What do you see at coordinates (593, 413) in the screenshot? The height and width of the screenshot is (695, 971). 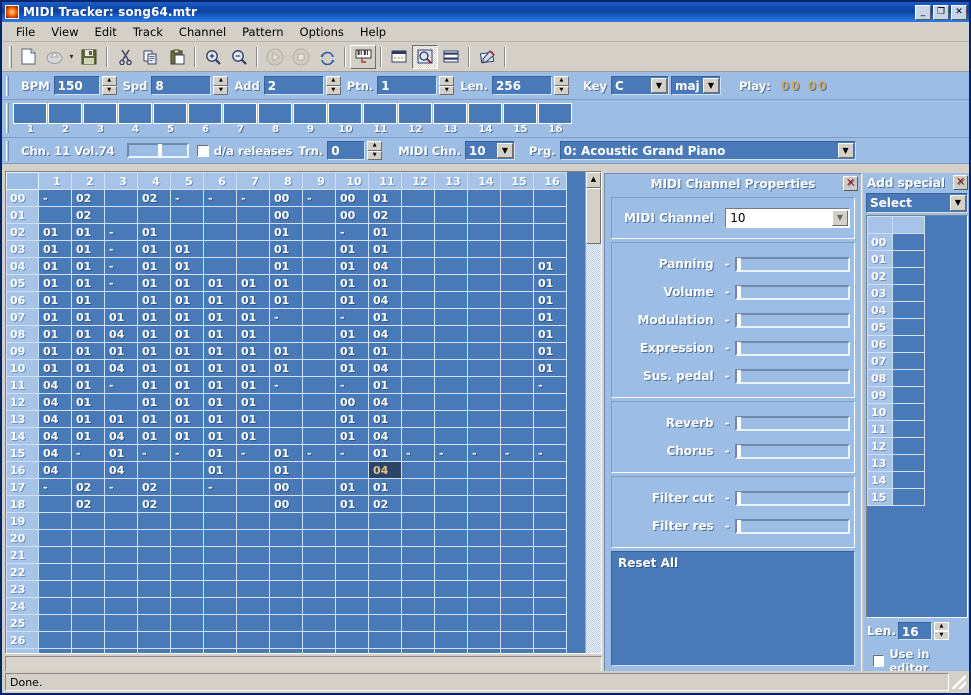 I see `tracker-vertical-scrollbar: ▲` at bounding box center [593, 413].